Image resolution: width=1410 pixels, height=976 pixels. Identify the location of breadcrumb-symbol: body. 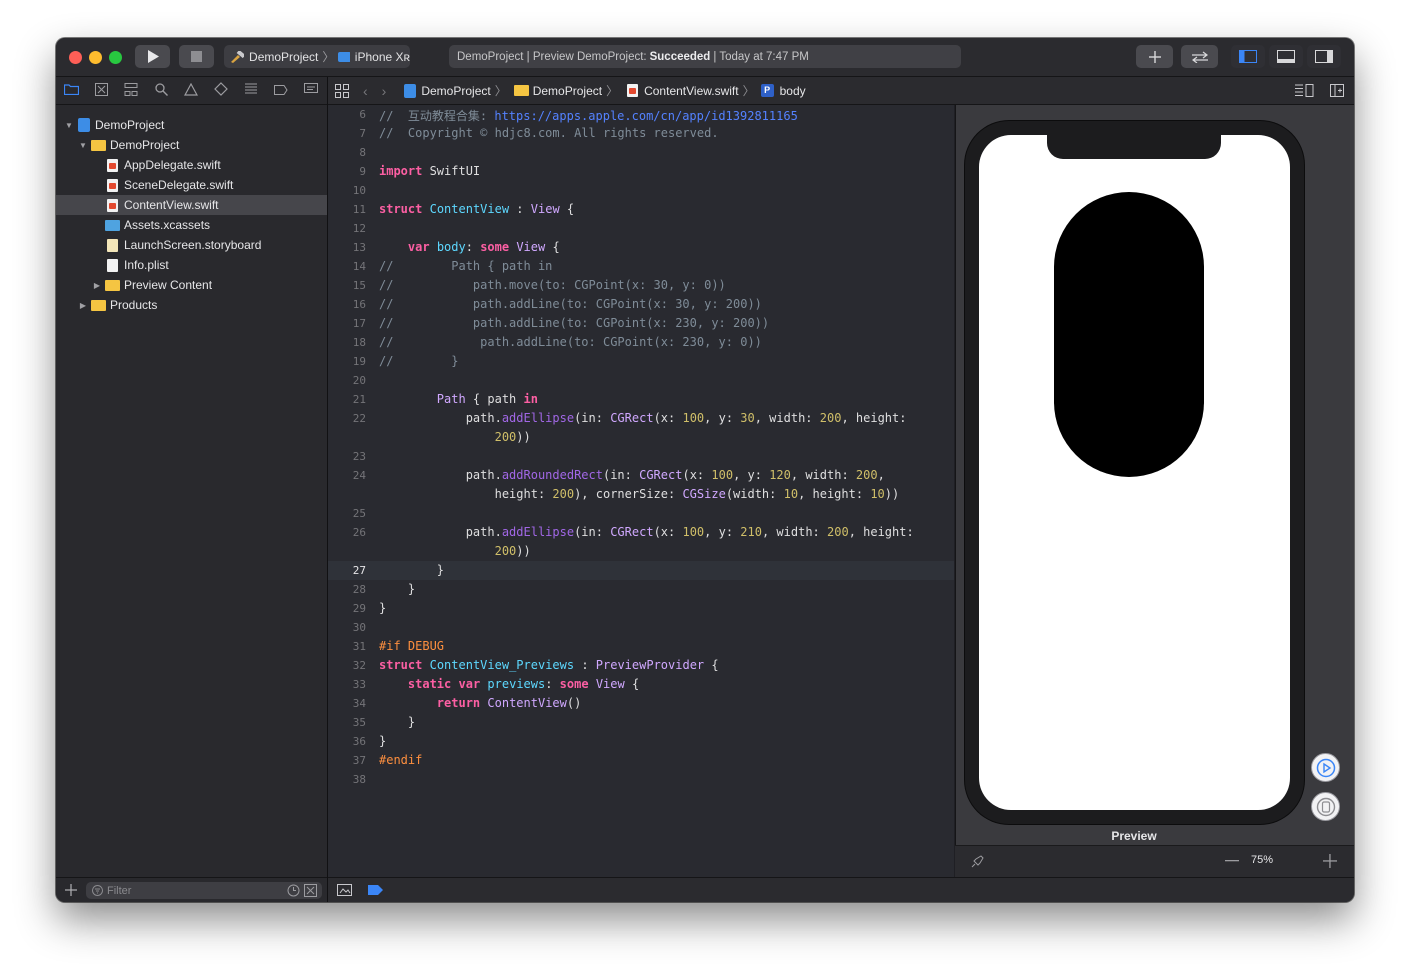
(793, 91).